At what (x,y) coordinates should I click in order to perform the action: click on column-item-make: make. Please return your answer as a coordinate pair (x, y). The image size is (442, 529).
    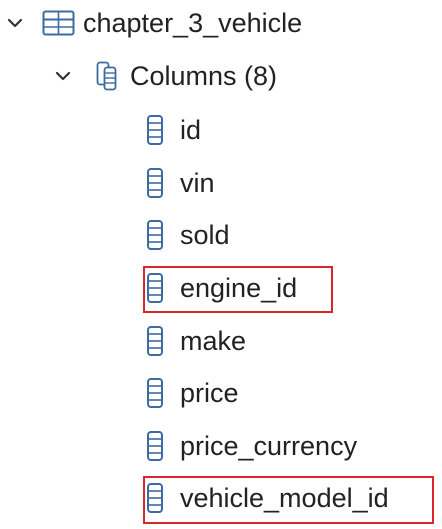
    Looking at the image, I should click on (196, 341).